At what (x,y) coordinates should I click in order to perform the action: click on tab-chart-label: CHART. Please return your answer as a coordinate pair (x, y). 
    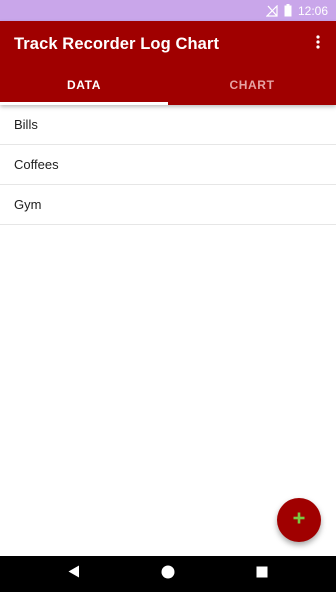
    Looking at the image, I should click on (252, 85).